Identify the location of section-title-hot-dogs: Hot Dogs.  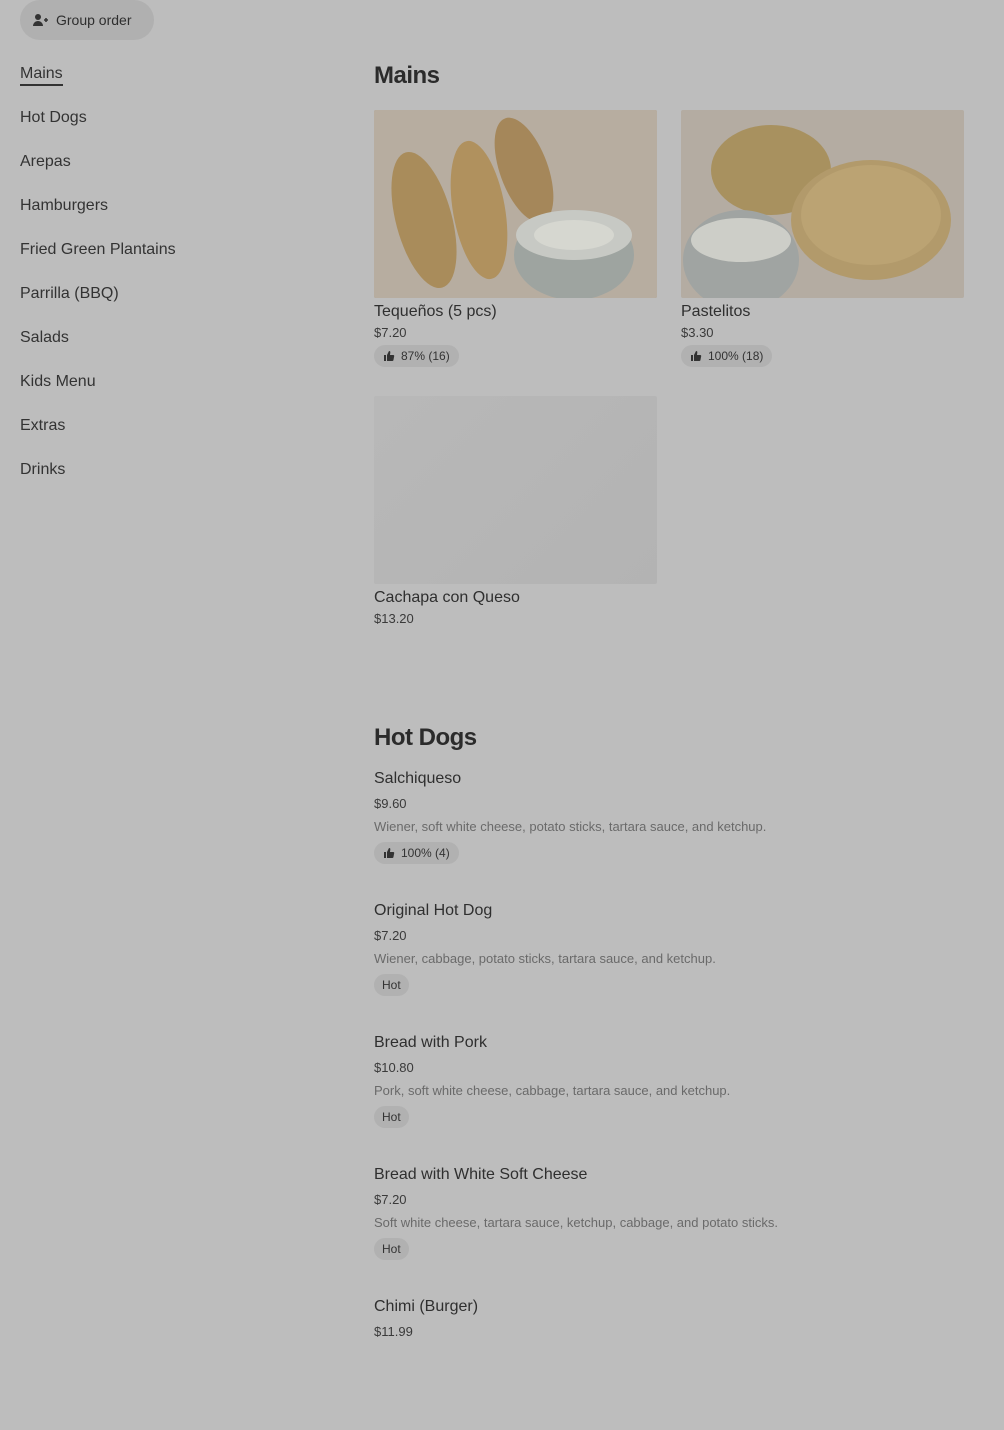
(425, 737).